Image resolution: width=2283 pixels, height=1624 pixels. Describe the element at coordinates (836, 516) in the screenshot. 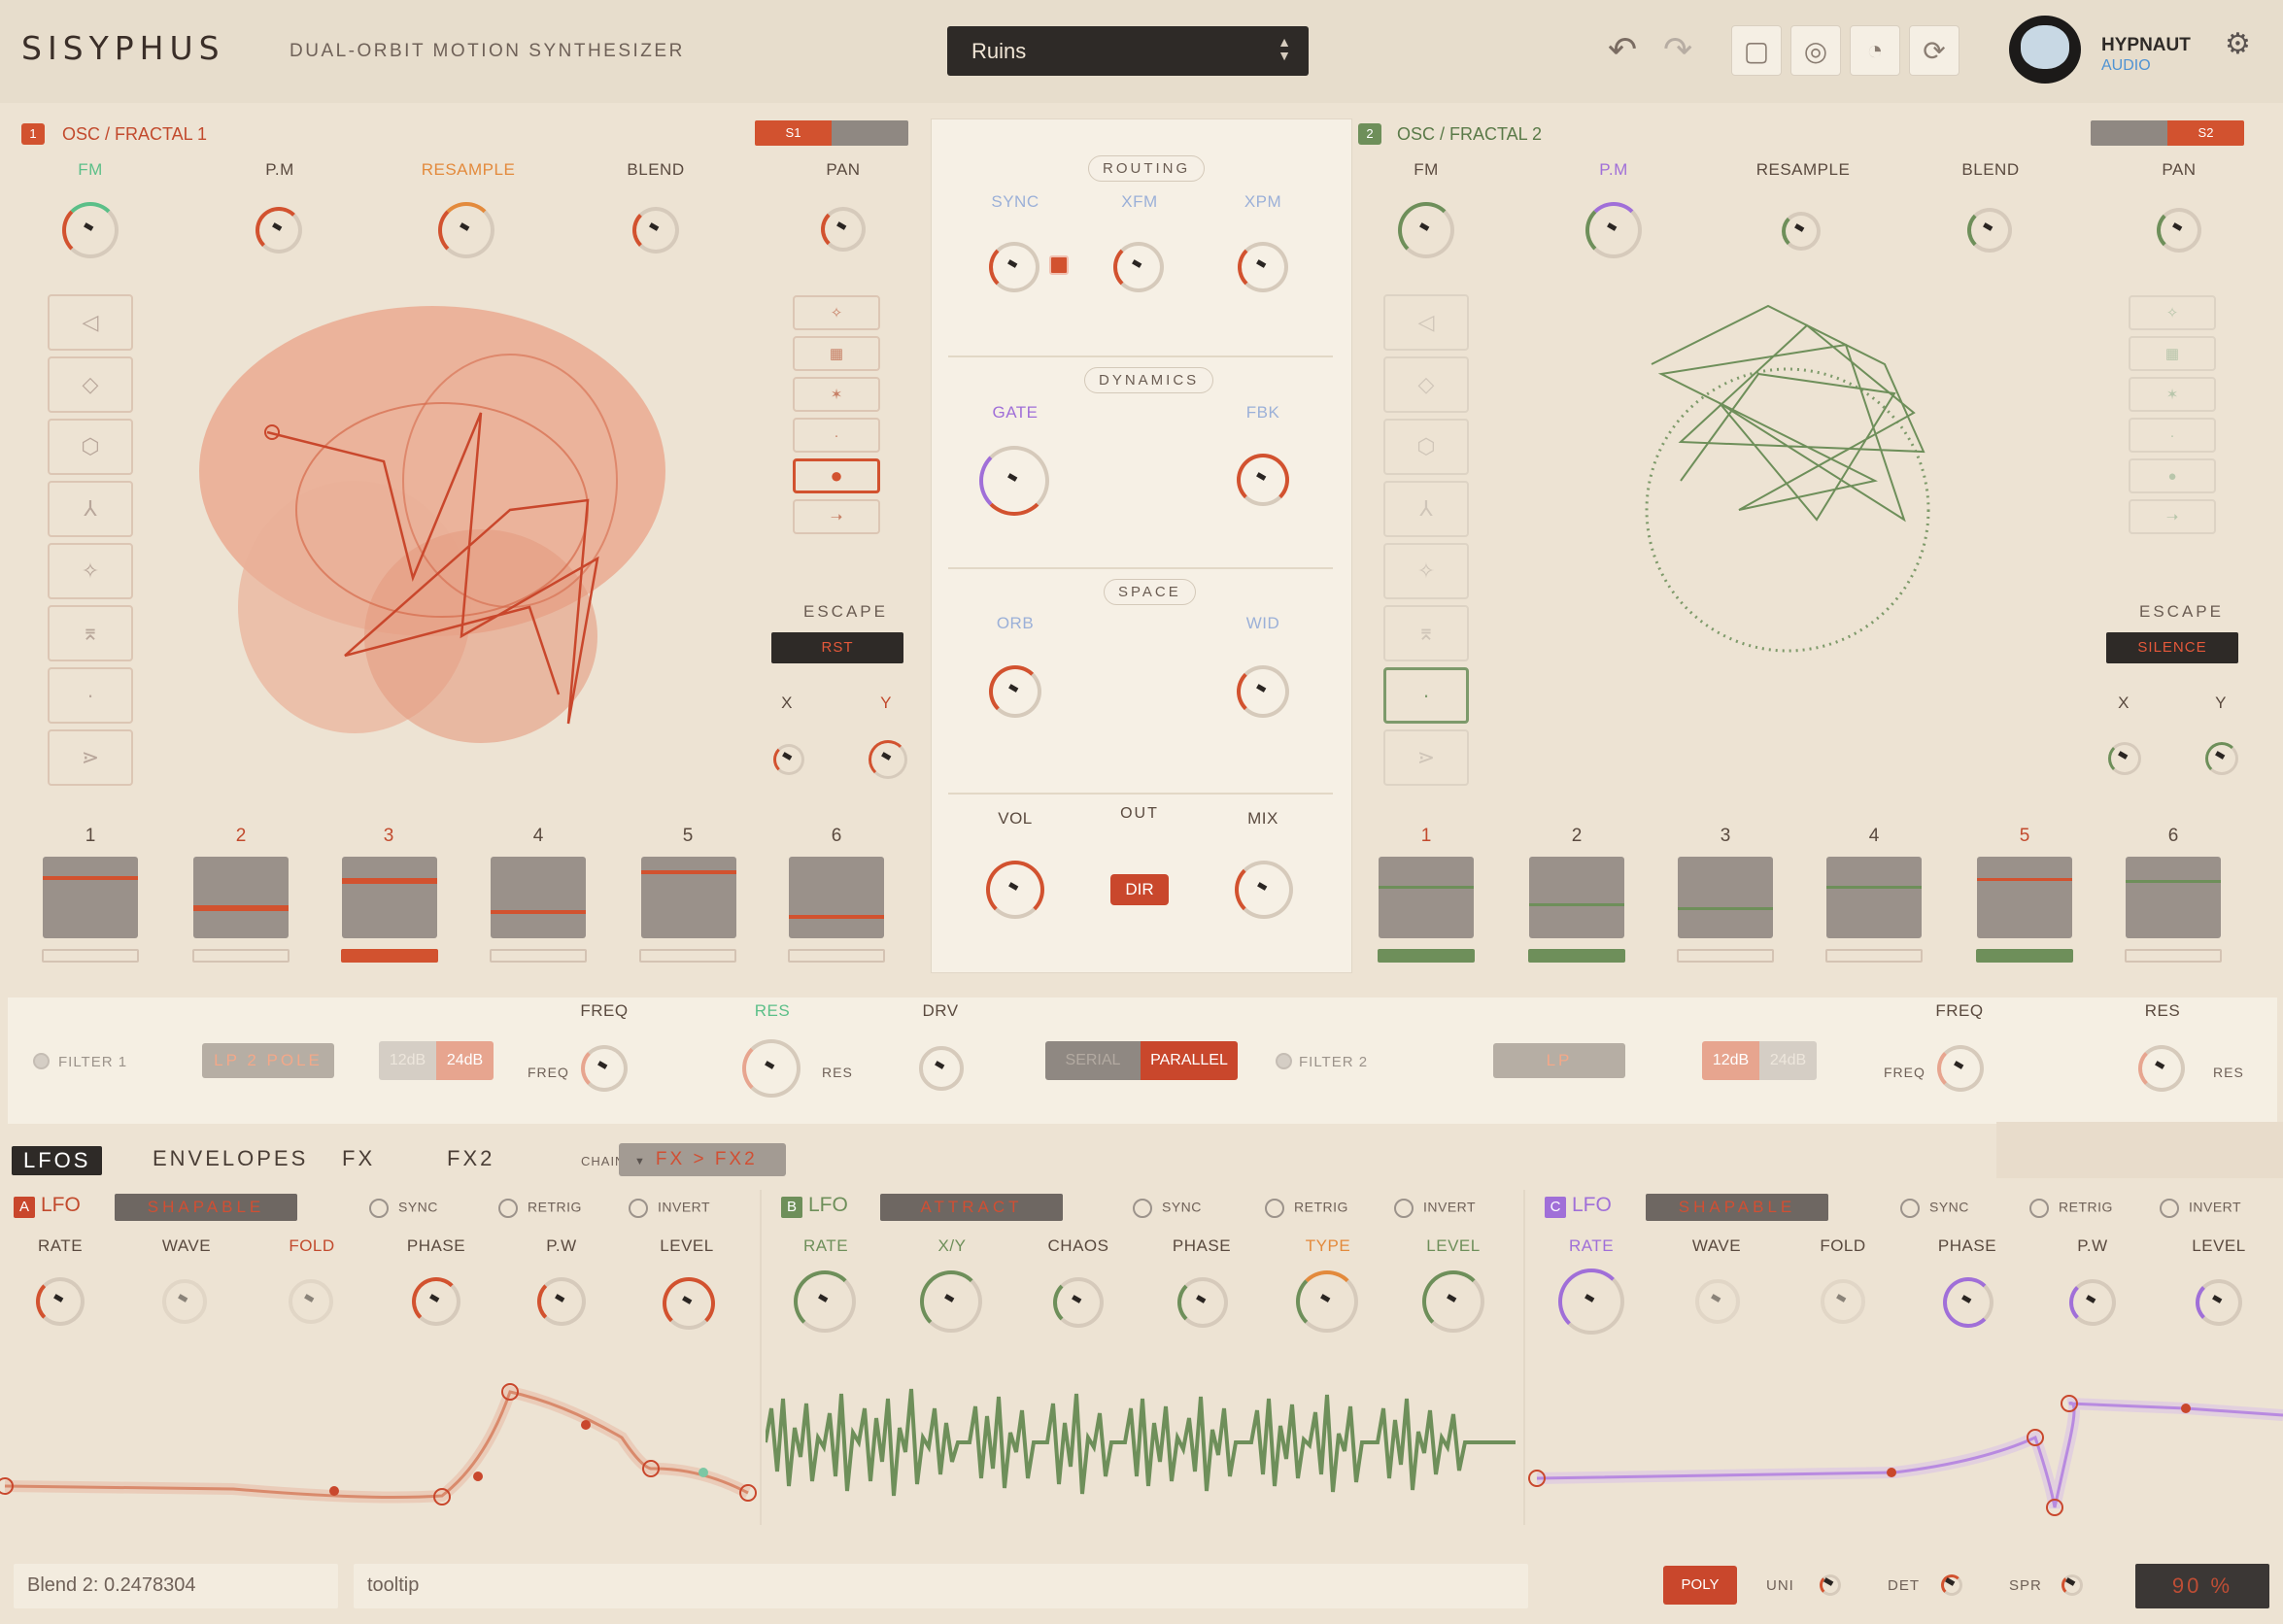

I see `osc1-preset-shape-6: ➝` at that location.